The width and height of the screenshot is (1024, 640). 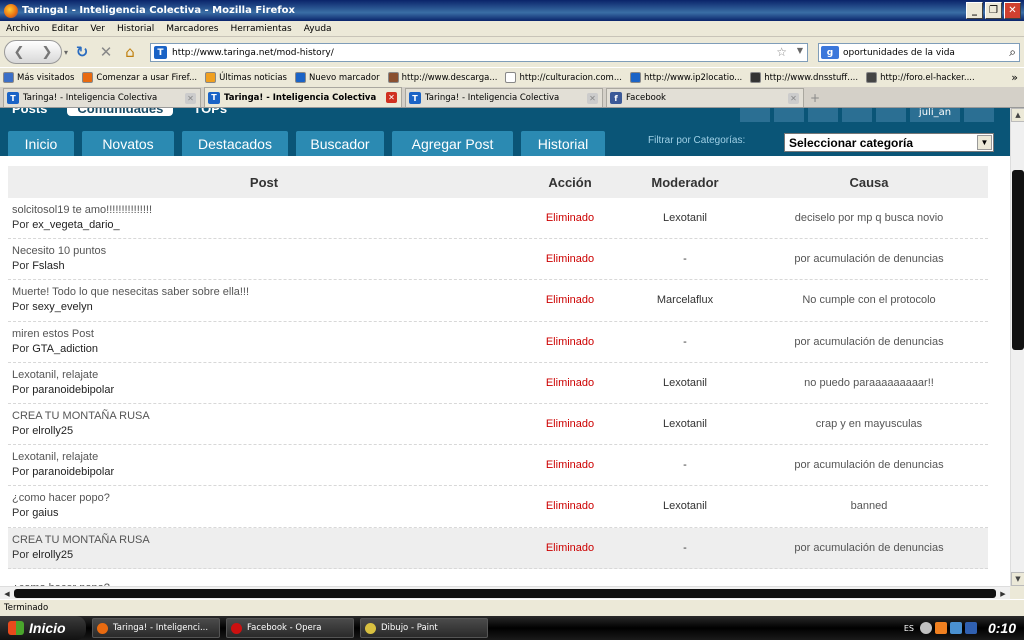 I want to click on maximize-button: ❐, so click(x=993, y=10).